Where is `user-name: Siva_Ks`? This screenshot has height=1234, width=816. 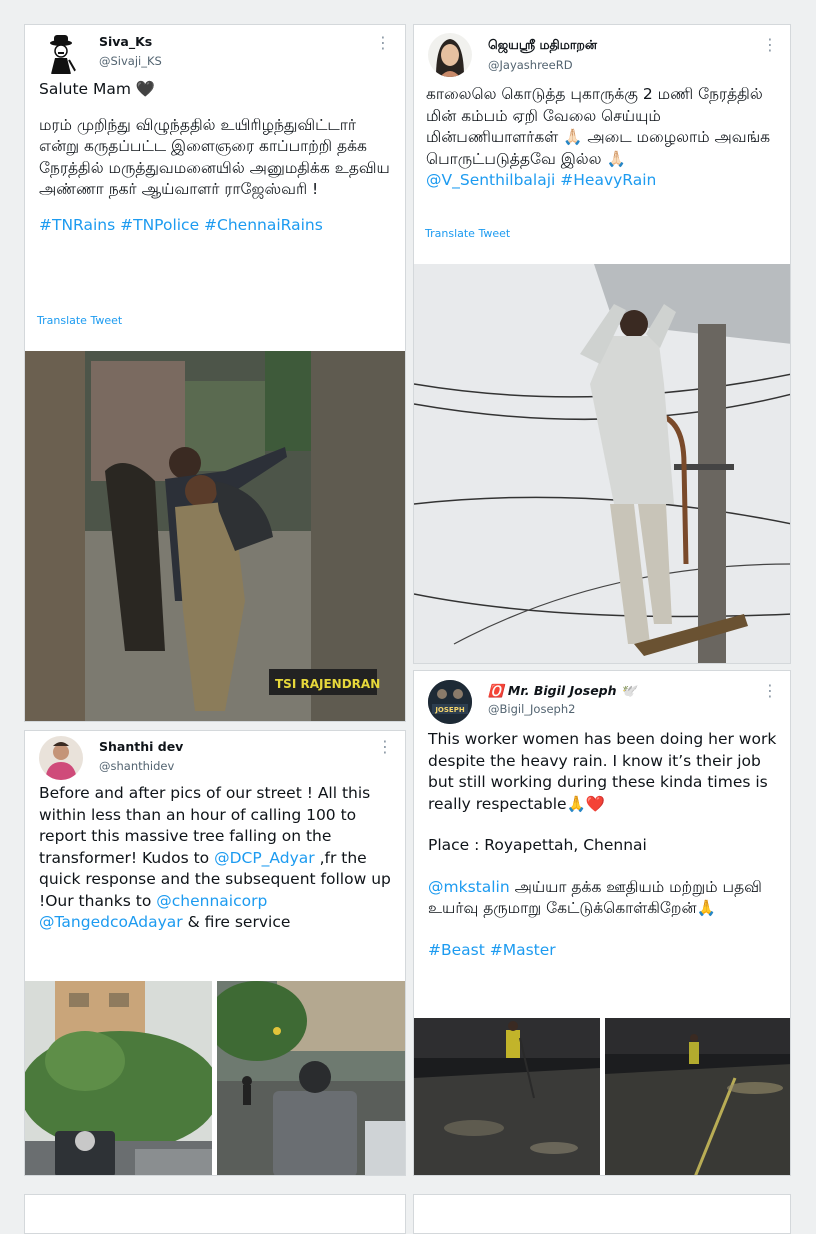
user-name: Siva_Ks is located at coordinates (125, 41).